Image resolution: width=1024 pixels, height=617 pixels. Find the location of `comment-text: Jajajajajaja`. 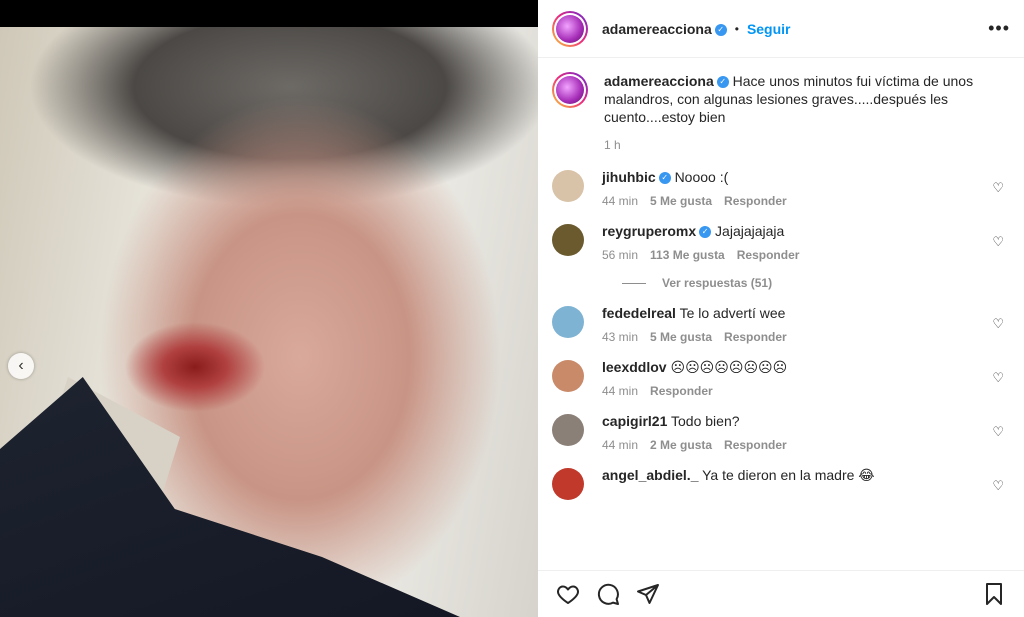

comment-text: Jajajajajaja is located at coordinates (750, 231).